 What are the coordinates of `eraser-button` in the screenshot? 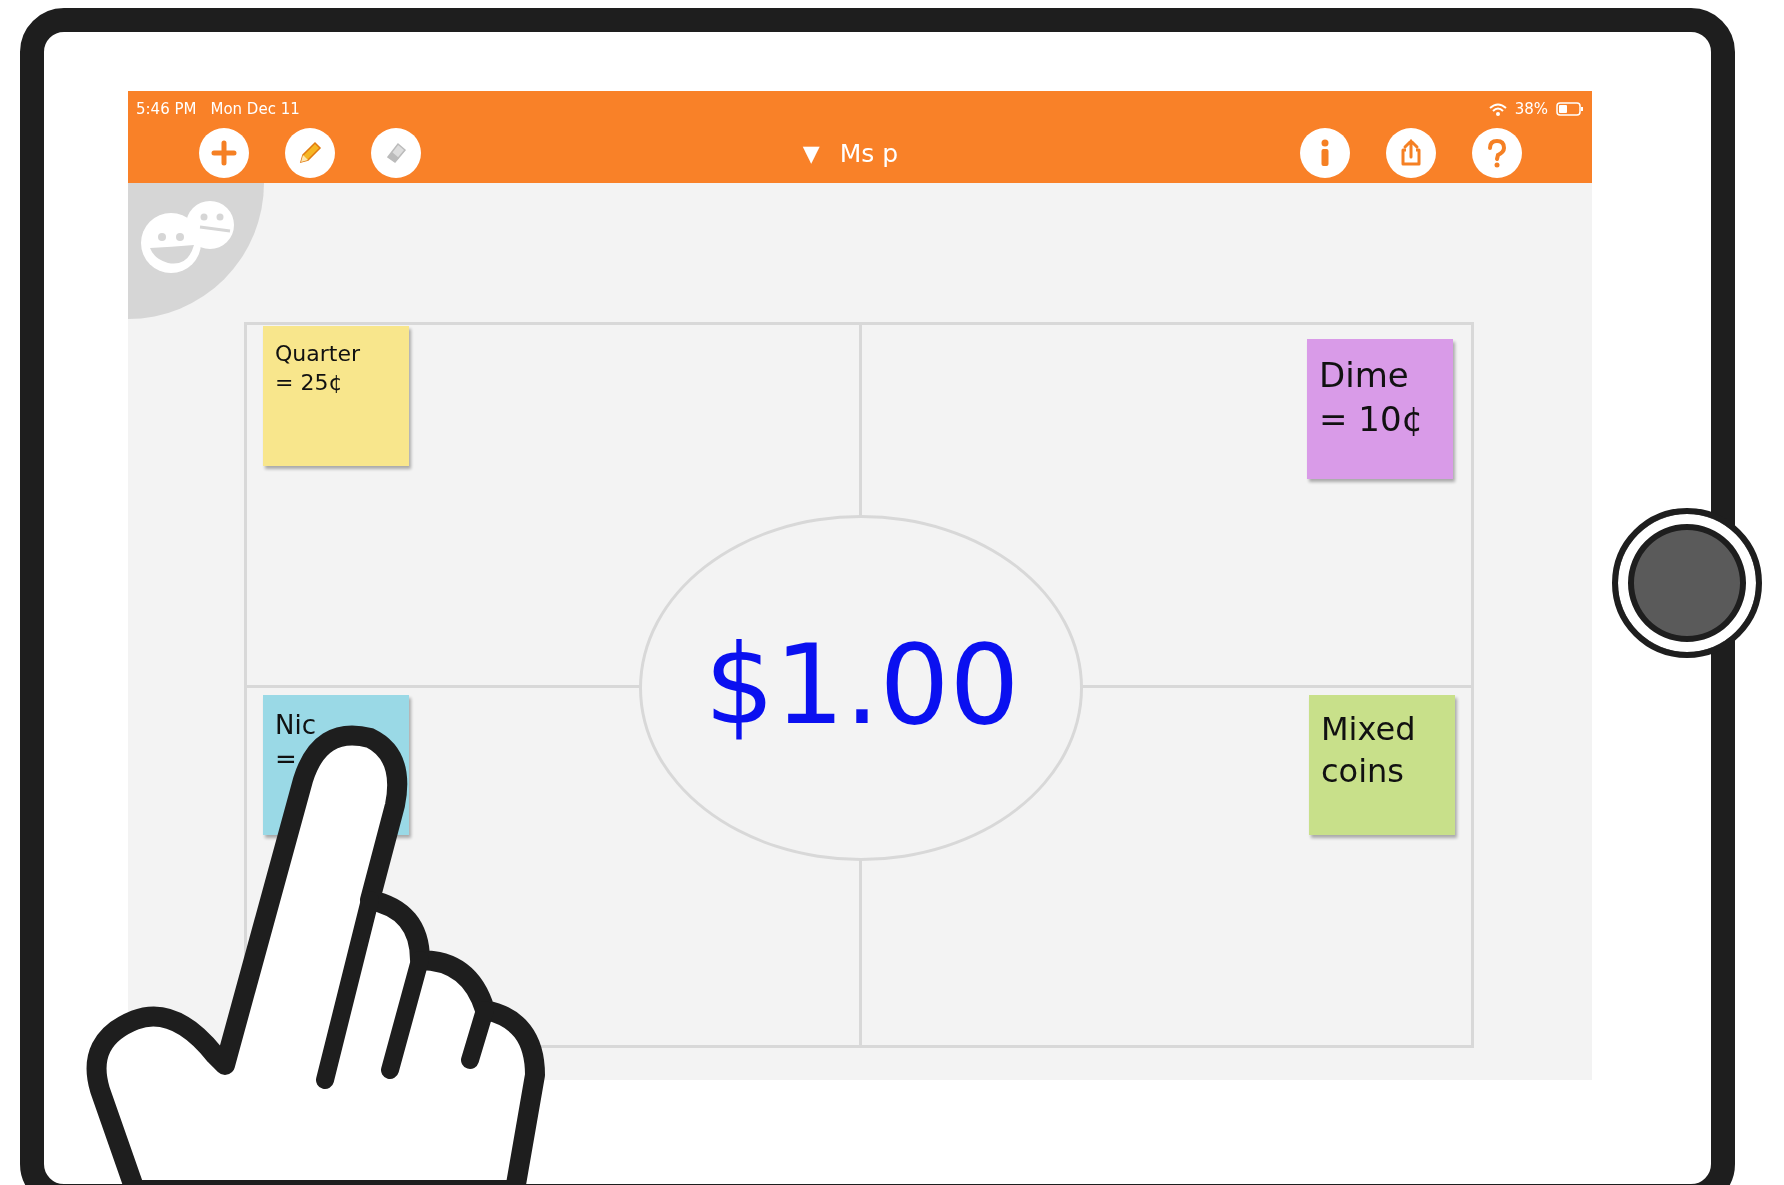 It's located at (396, 153).